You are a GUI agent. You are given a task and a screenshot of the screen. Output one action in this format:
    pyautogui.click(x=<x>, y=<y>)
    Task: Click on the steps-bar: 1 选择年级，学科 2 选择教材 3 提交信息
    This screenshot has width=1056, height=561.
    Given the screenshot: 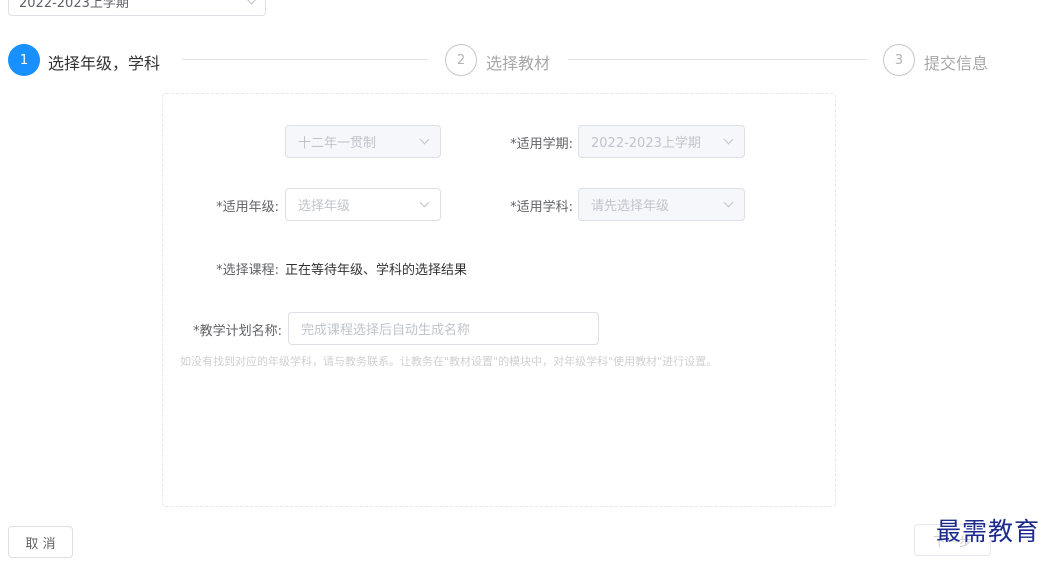 What is the action you would take?
    pyautogui.click(x=528, y=60)
    